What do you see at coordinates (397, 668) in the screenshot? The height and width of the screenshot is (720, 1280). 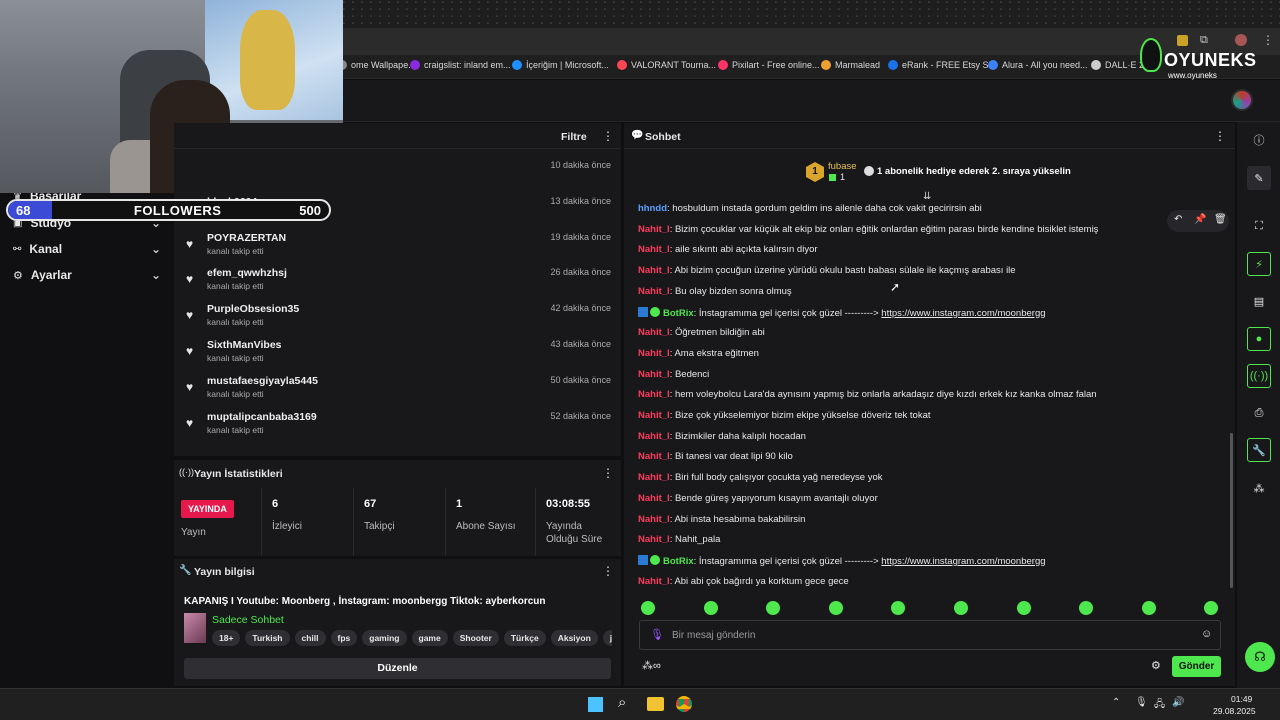 I see `edit-button: Düzenle` at bounding box center [397, 668].